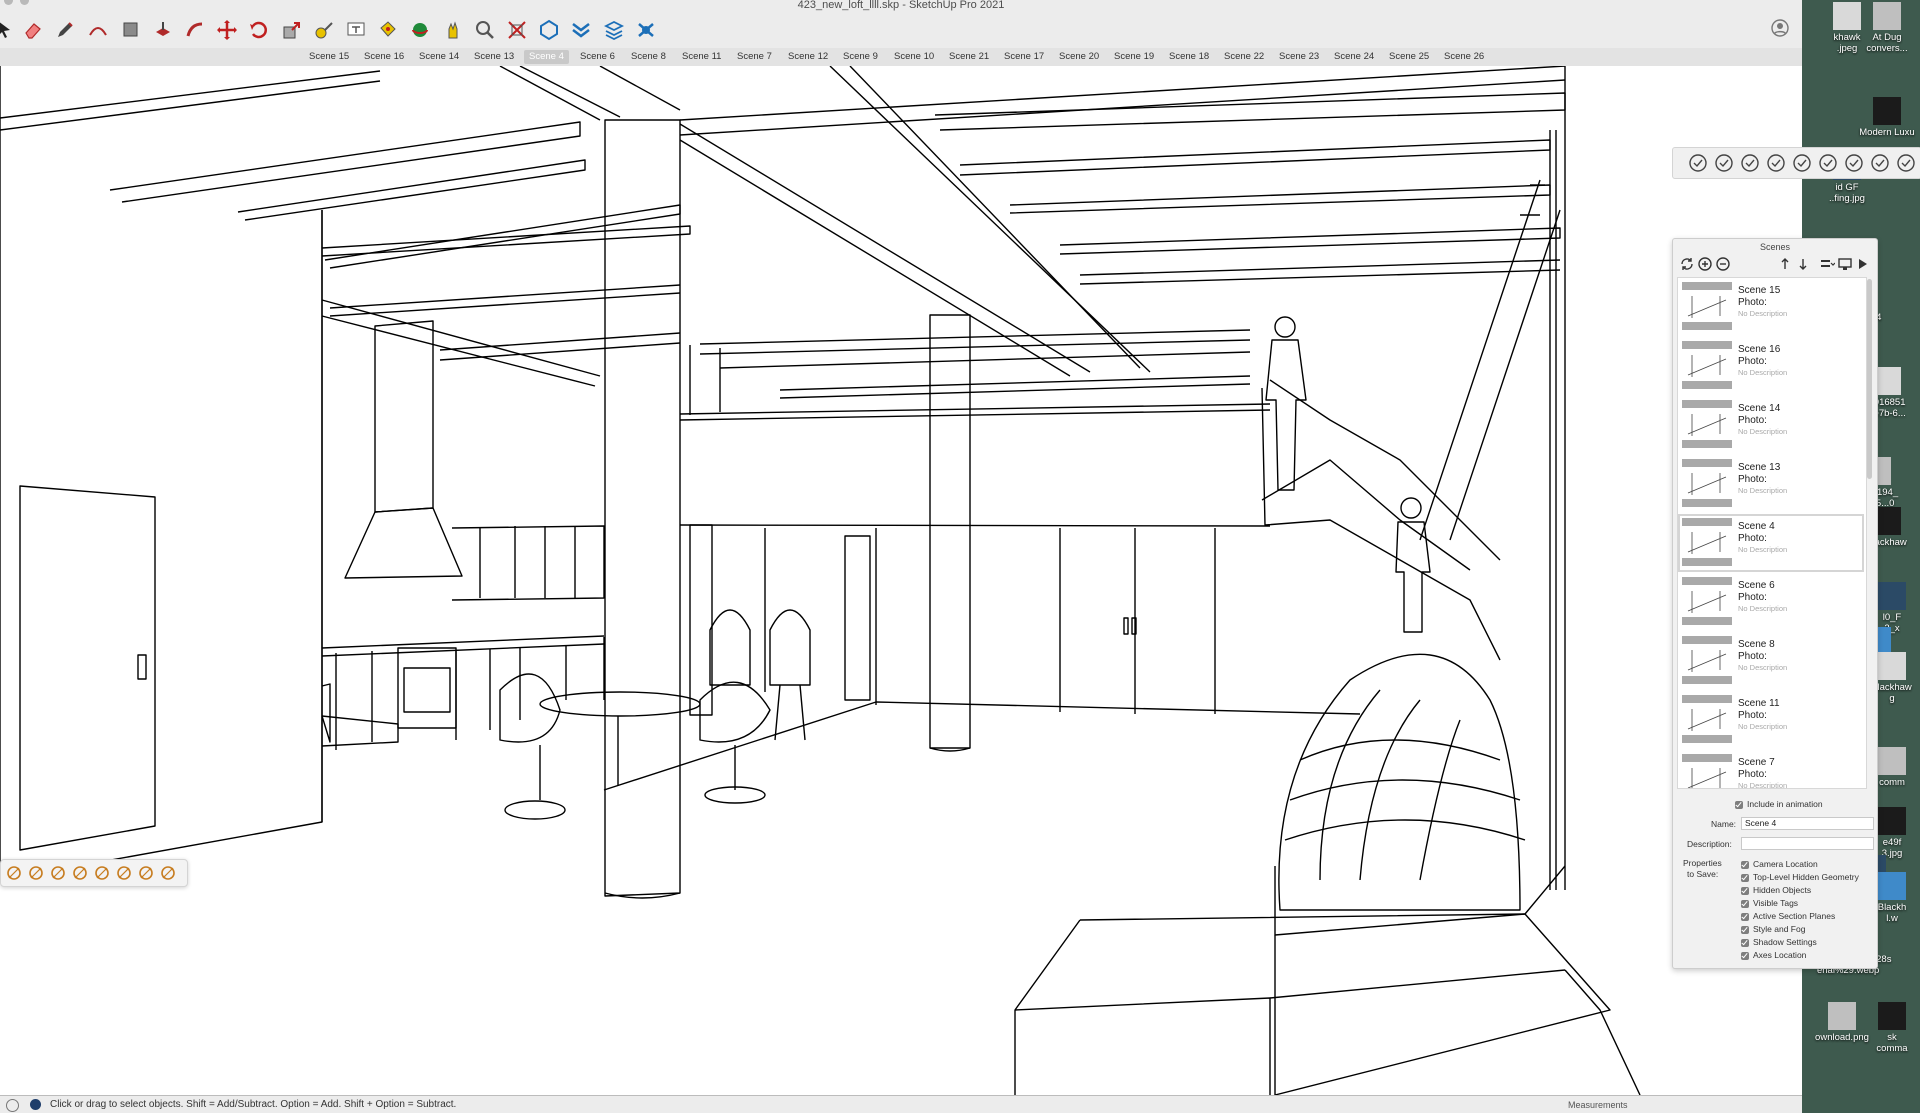  What do you see at coordinates (292, 30) in the screenshot?
I see `scale-icon` at bounding box center [292, 30].